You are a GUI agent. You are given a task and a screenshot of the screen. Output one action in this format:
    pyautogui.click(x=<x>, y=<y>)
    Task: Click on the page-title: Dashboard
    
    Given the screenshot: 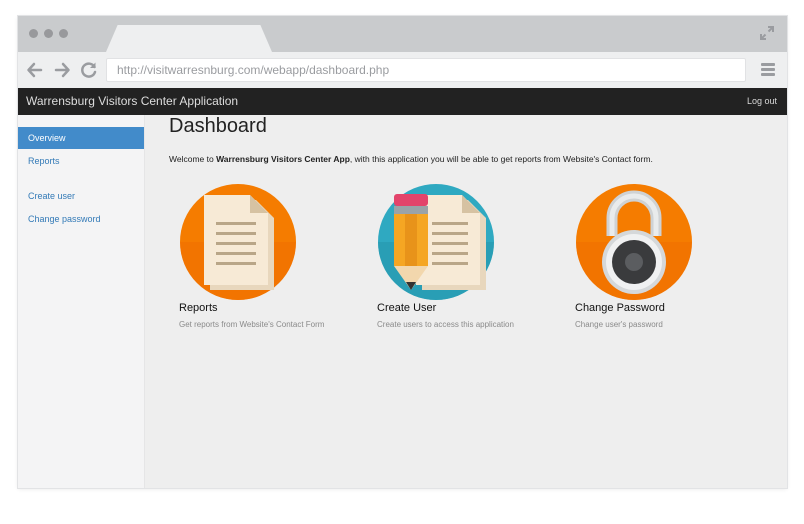 What is the action you would take?
    pyautogui.click(x=218, y=126)
    